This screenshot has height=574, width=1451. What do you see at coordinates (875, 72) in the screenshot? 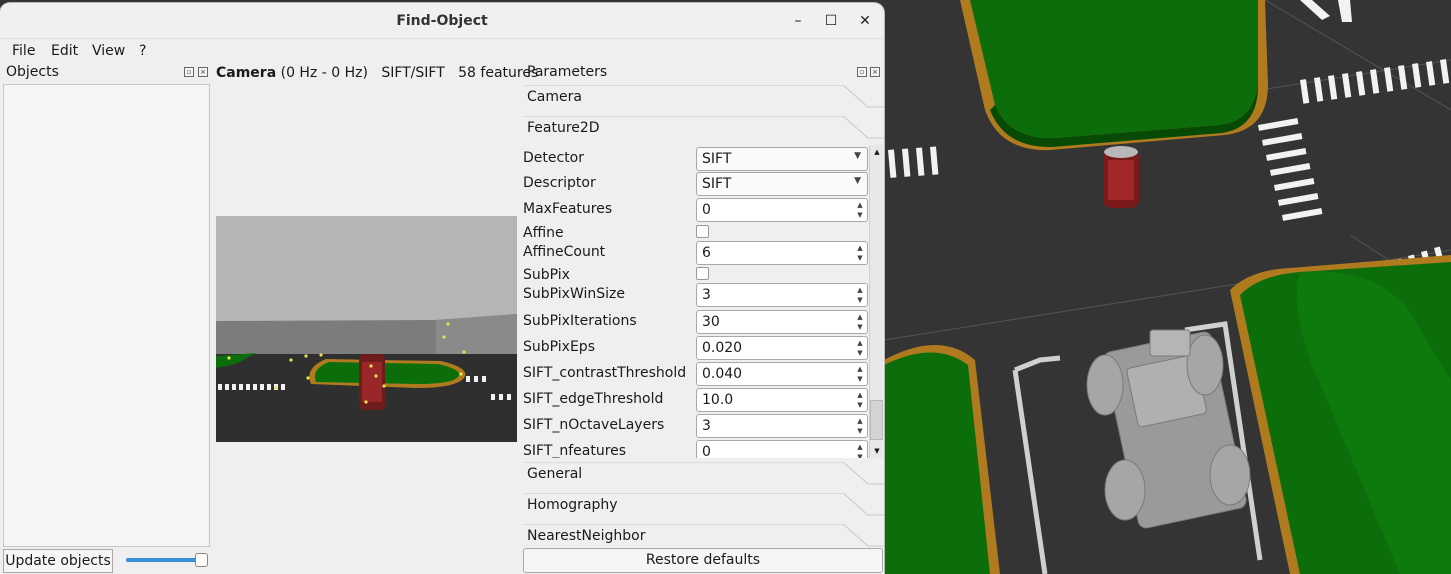
I see `parameters-close-icon: ×` at bounding box center [875, 72].